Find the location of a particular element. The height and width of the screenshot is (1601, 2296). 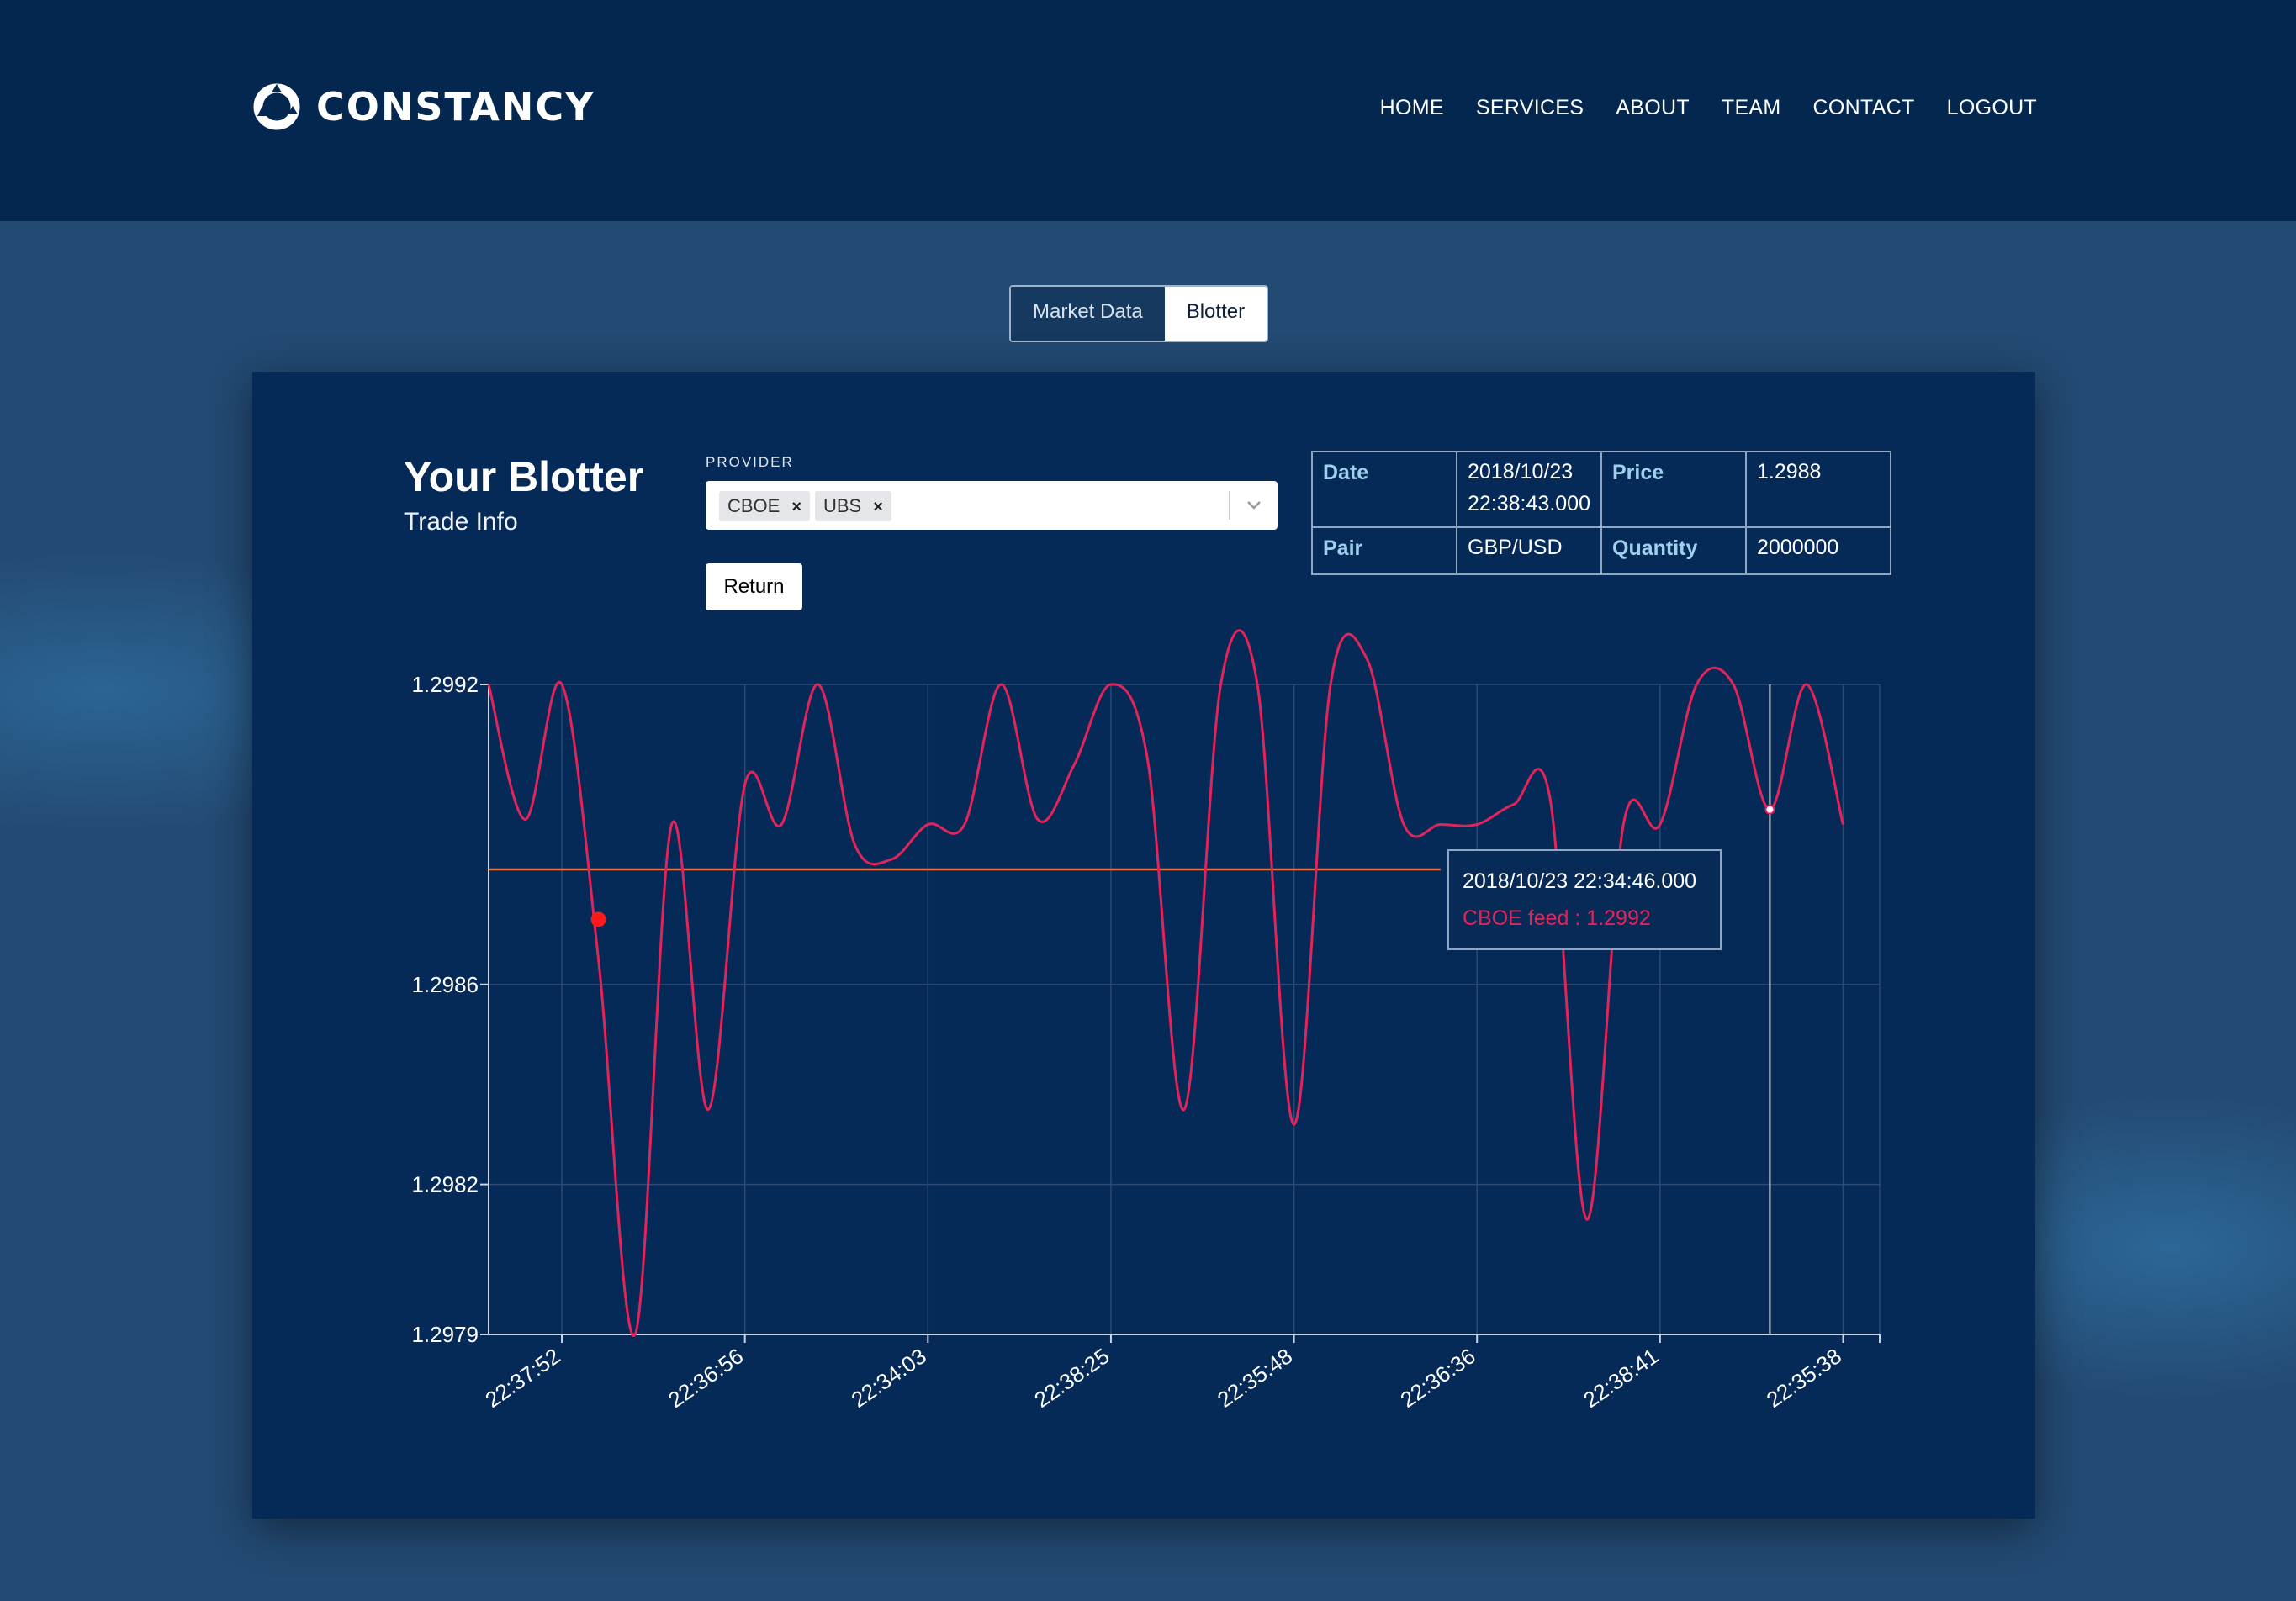

date-value-time: 22:38:43.000 is located at coordinates (1529, 503).